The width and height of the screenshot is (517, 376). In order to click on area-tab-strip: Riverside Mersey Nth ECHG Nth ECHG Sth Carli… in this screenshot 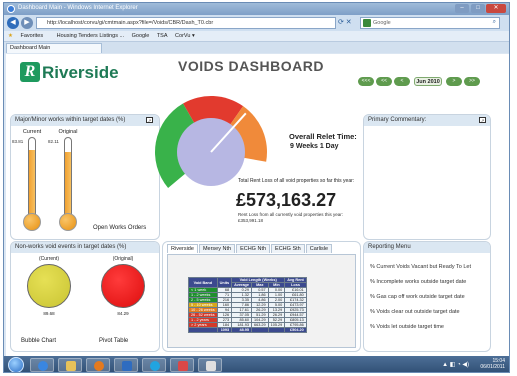, I will do `click(250, 248)`.